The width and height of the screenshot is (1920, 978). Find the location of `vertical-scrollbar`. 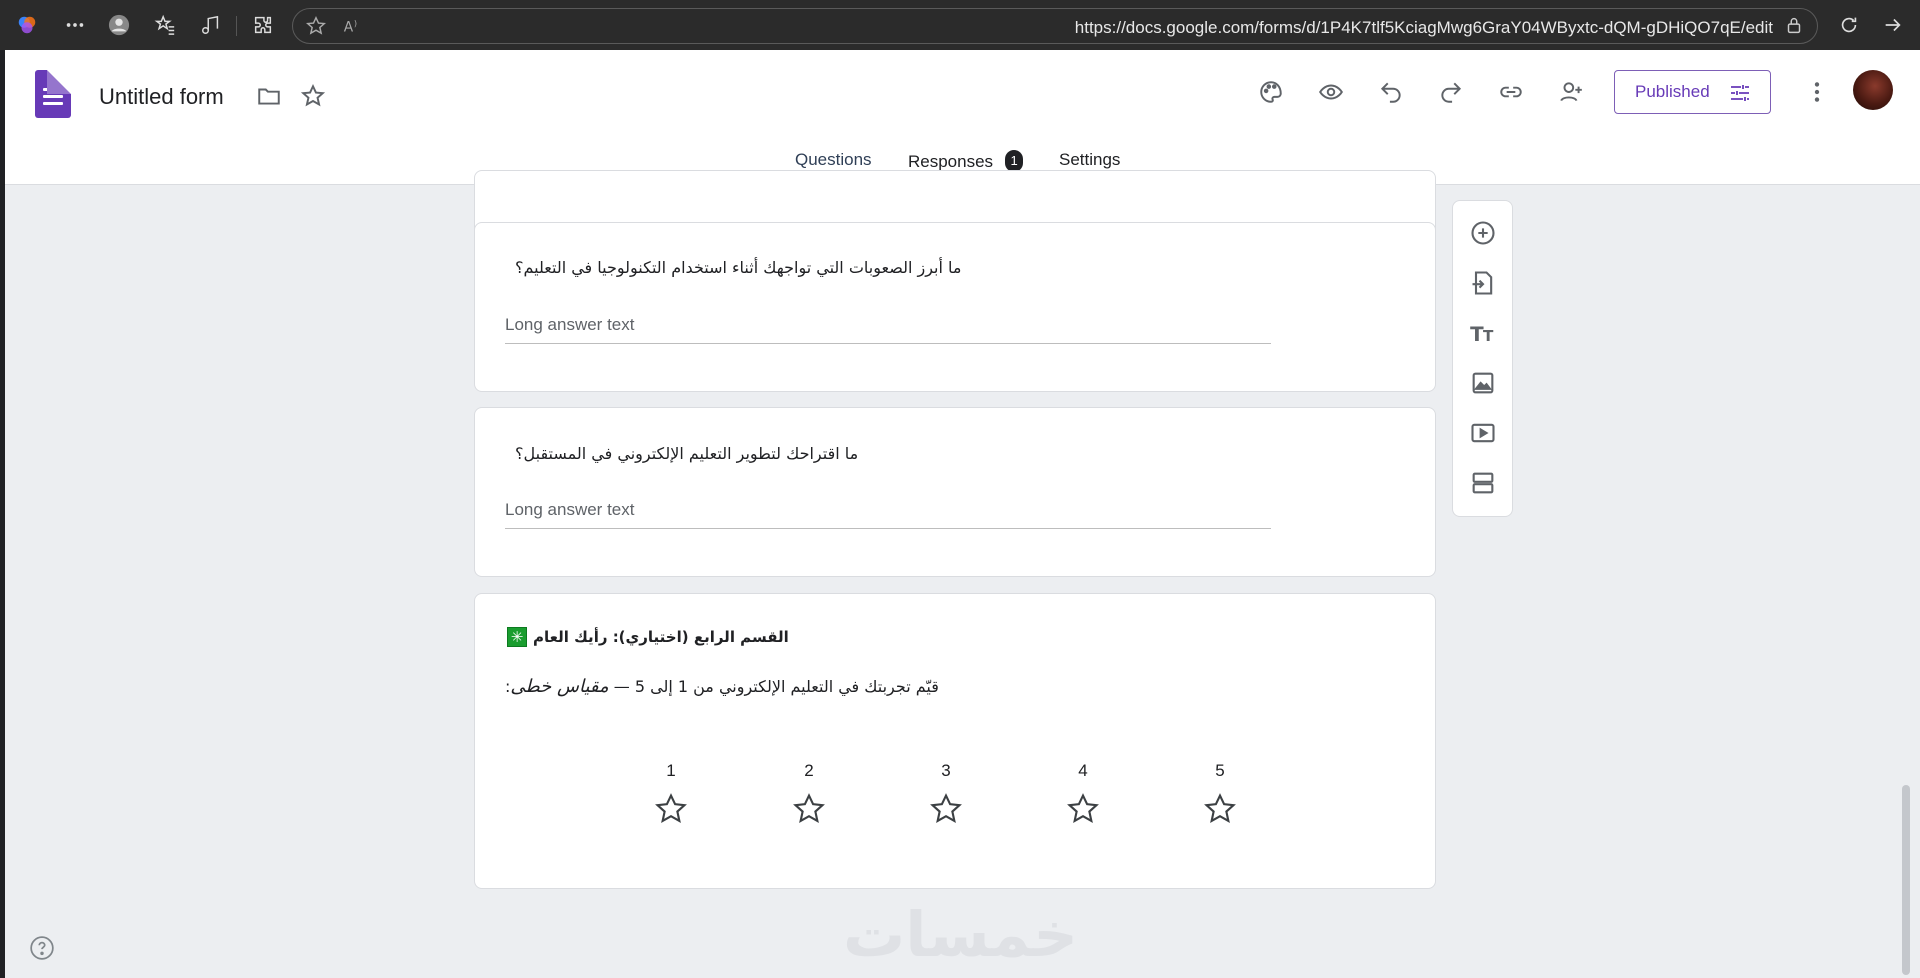

vertical-scrollbar is located at coordinates (1906, 880).